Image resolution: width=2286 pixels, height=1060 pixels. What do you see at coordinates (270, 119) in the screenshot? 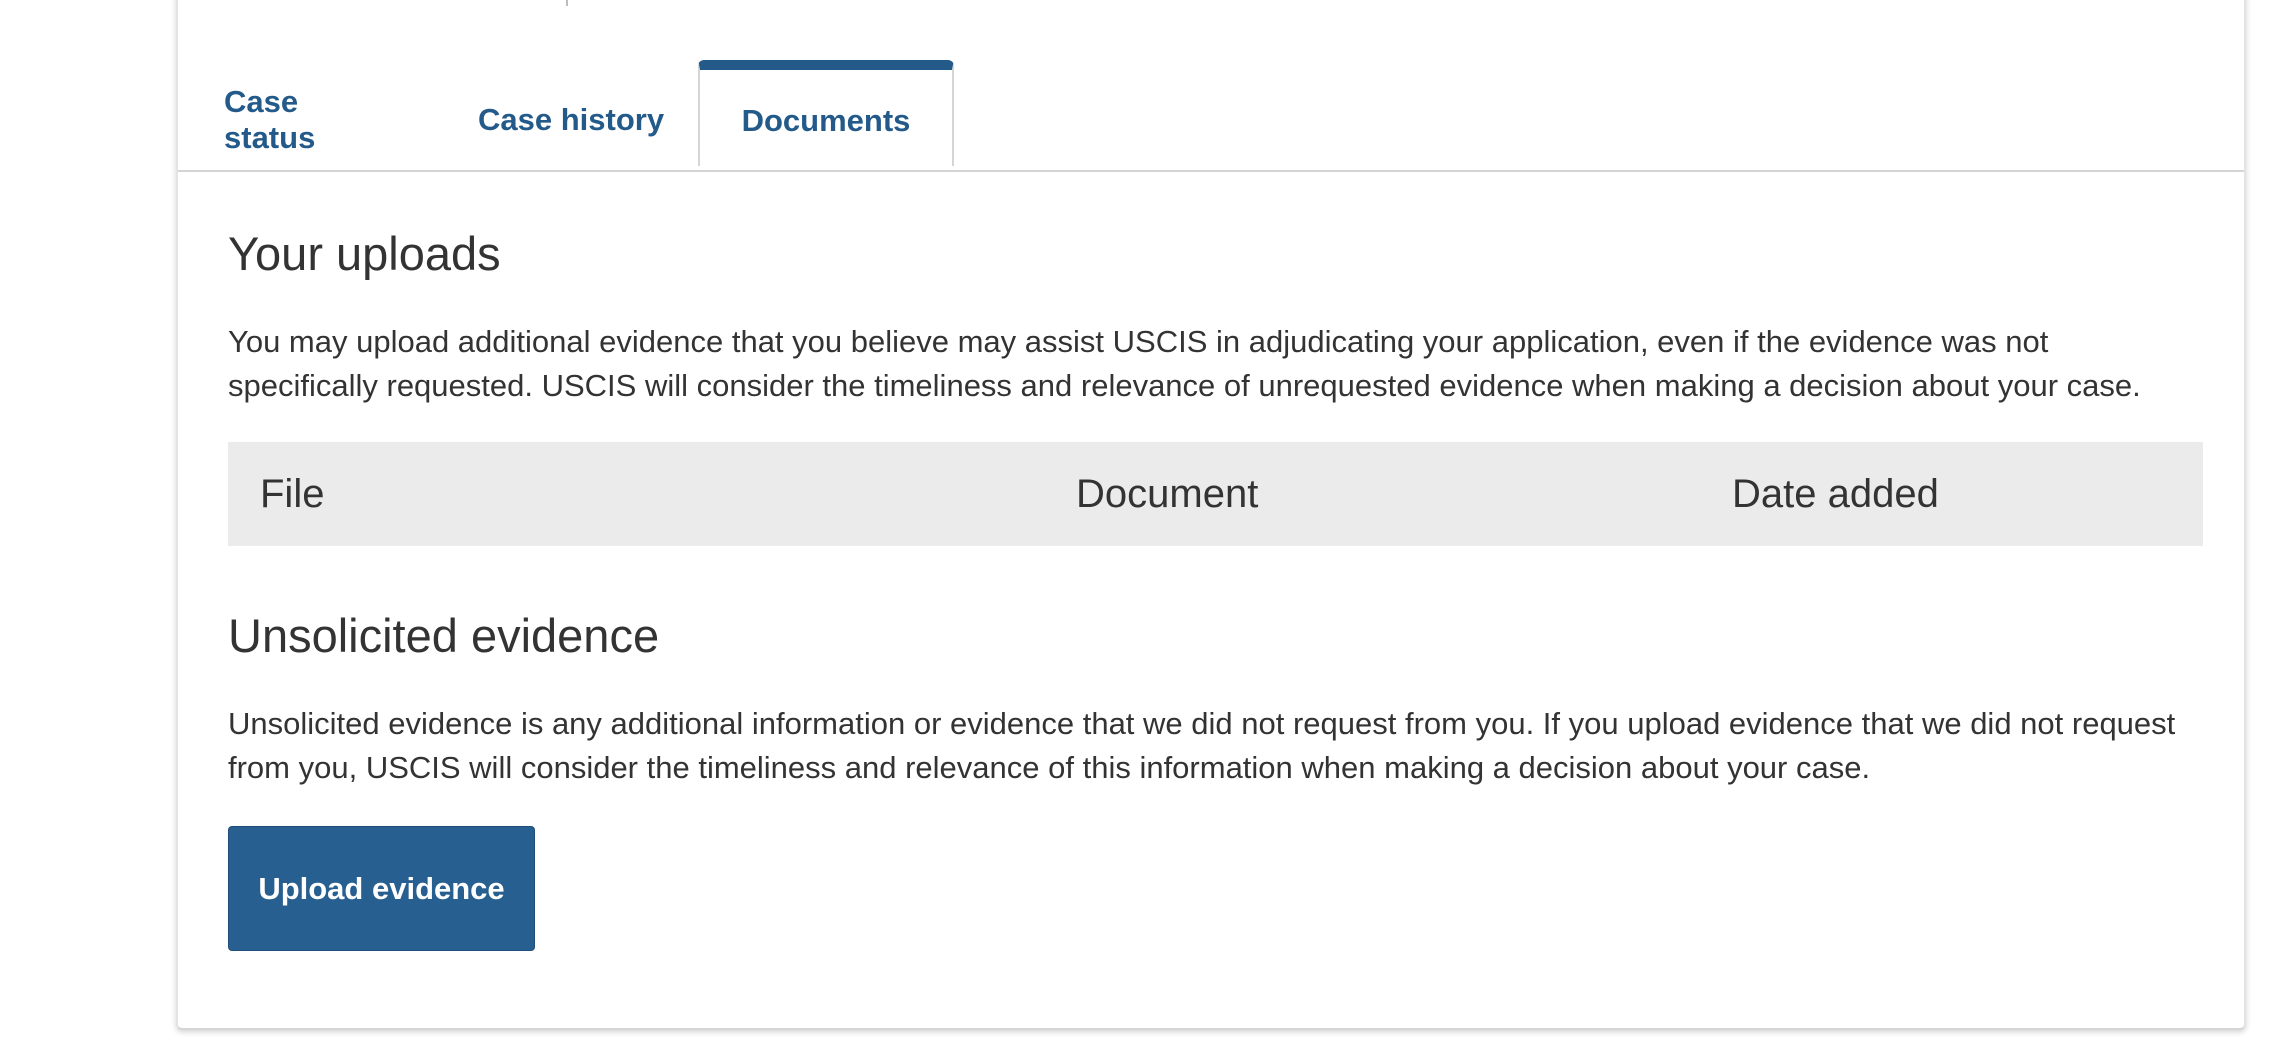
I see `tab-case-status-label: Case status` at bounding box center [270, 119].